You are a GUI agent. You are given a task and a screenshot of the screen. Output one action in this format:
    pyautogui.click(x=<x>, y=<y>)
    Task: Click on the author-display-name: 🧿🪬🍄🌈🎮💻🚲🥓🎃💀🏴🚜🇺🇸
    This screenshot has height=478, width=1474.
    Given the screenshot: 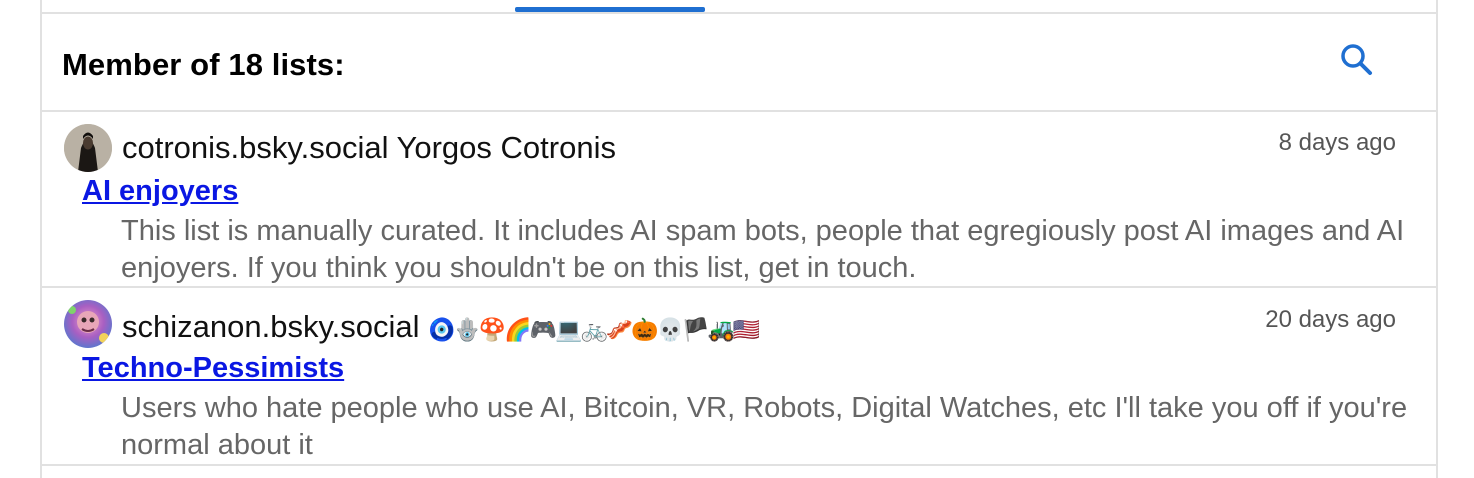 What is the action you would take?
    pyautogui.click(x=594, y=330)
    